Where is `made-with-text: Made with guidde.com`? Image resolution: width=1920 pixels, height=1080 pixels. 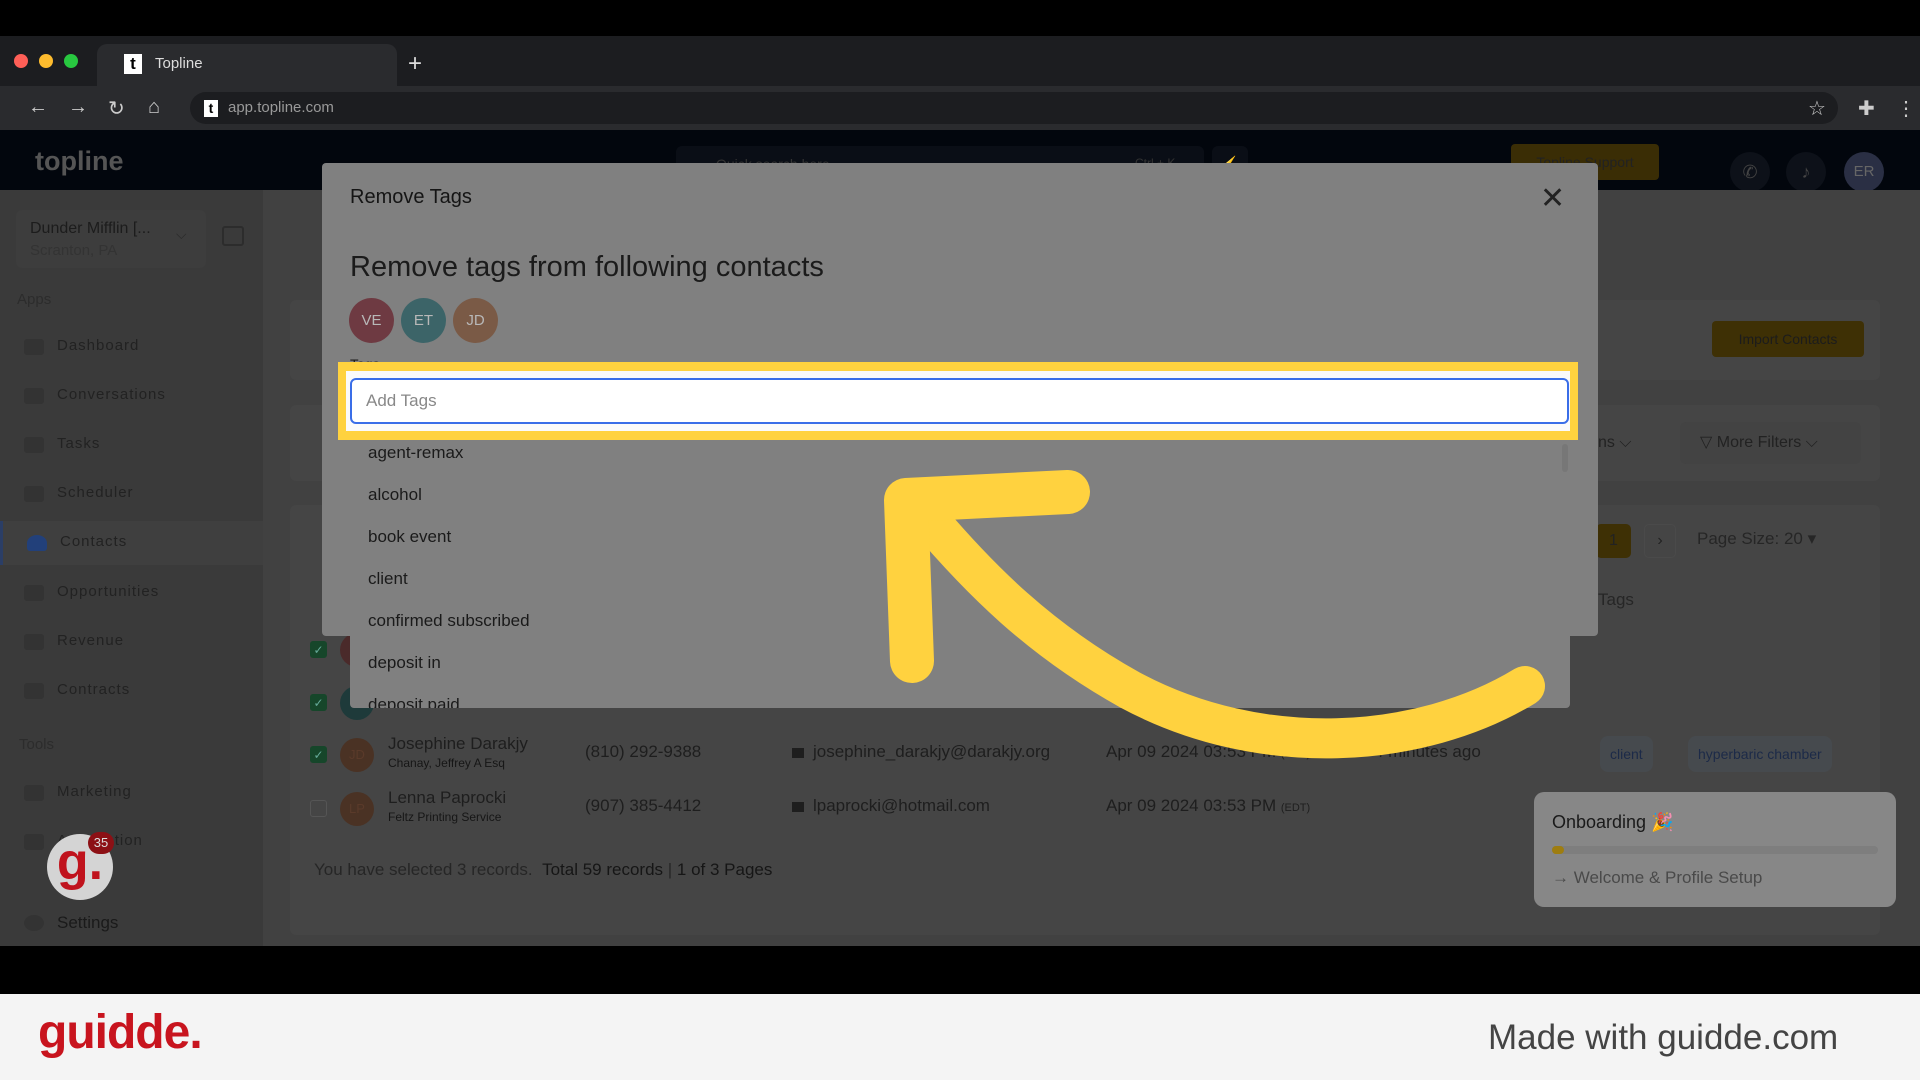
made-with-text: Made with guidde.com is located at coordinates (1663, 1037).